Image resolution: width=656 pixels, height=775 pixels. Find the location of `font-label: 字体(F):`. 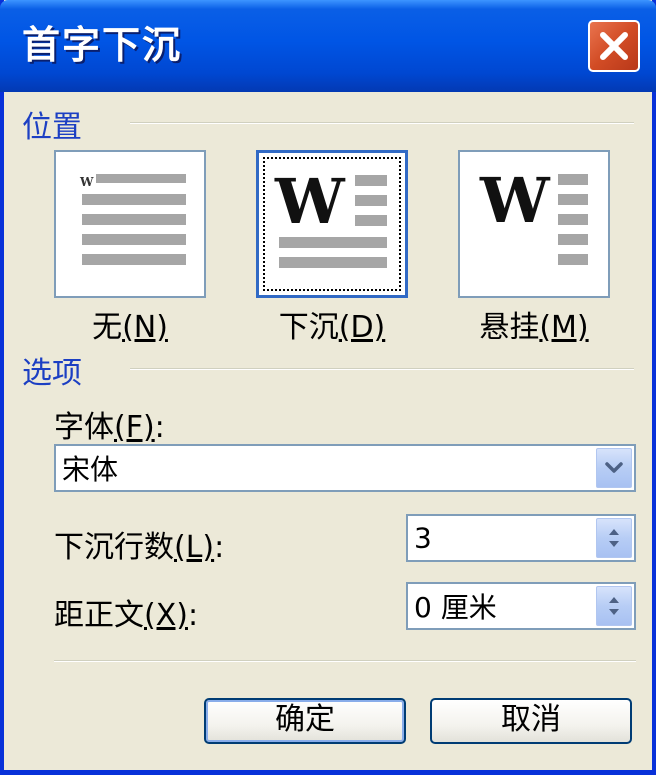

font-label: 字体(F): is located at coordinates (109, 424).